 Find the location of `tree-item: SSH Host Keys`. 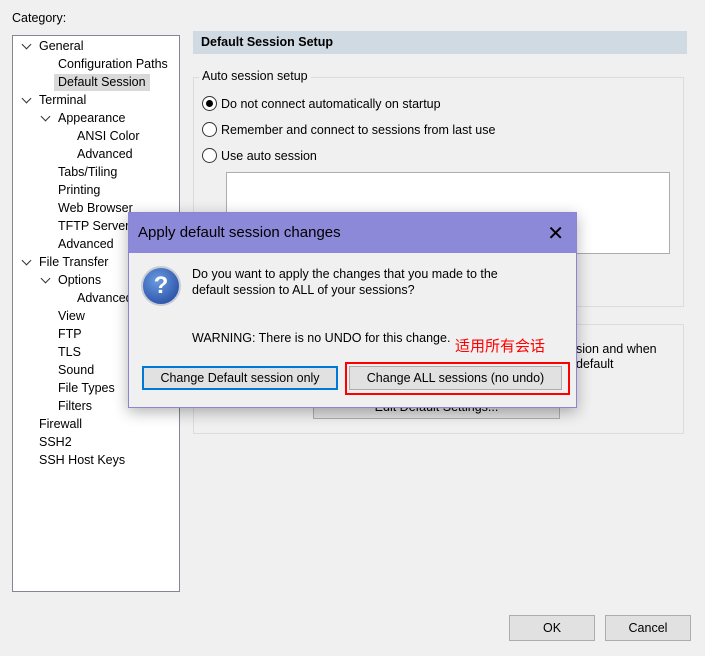

tree-item: SSH Host Keys is located at coordinates (82, 460).